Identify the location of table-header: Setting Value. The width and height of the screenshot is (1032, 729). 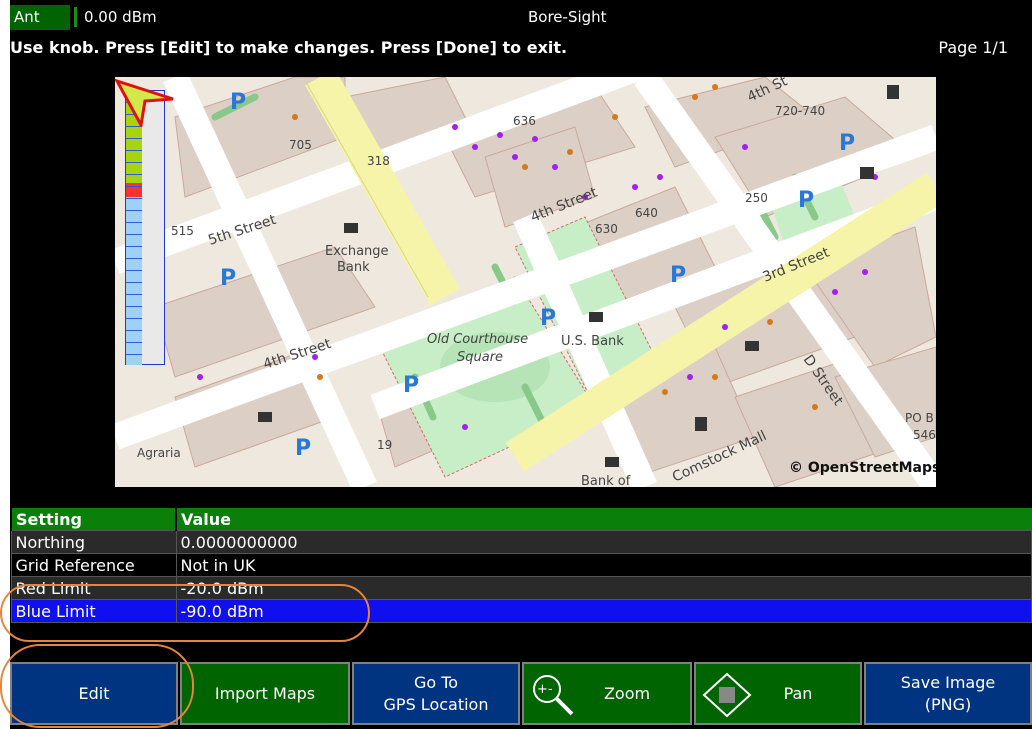
(521, 519).